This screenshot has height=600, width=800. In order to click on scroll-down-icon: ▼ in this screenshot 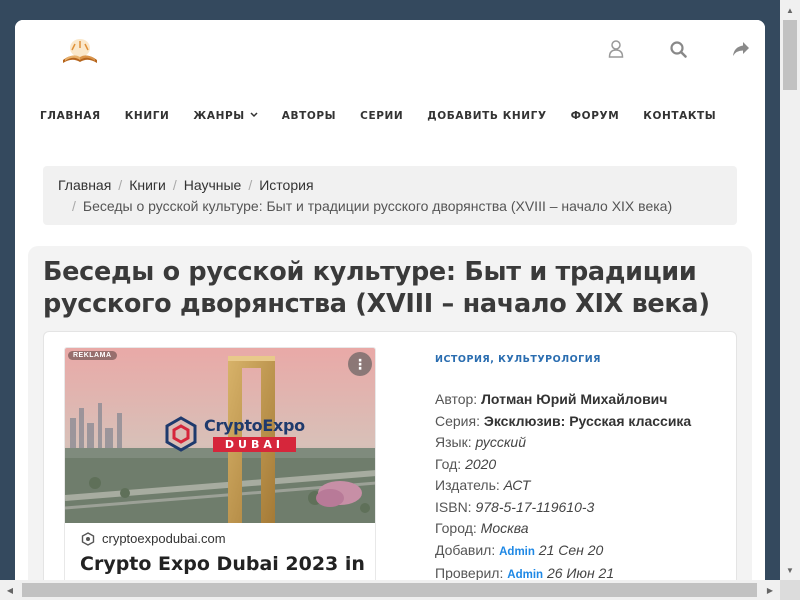, I will do `click(790, 570)`.